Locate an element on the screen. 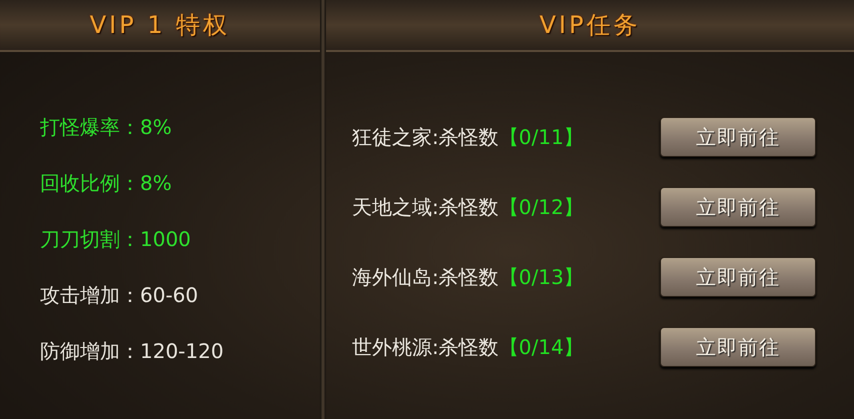 The height and width of the screenshot is (419, 854). privilege-text: 刀刀切割：1000 is located at coordinates (116, 239).